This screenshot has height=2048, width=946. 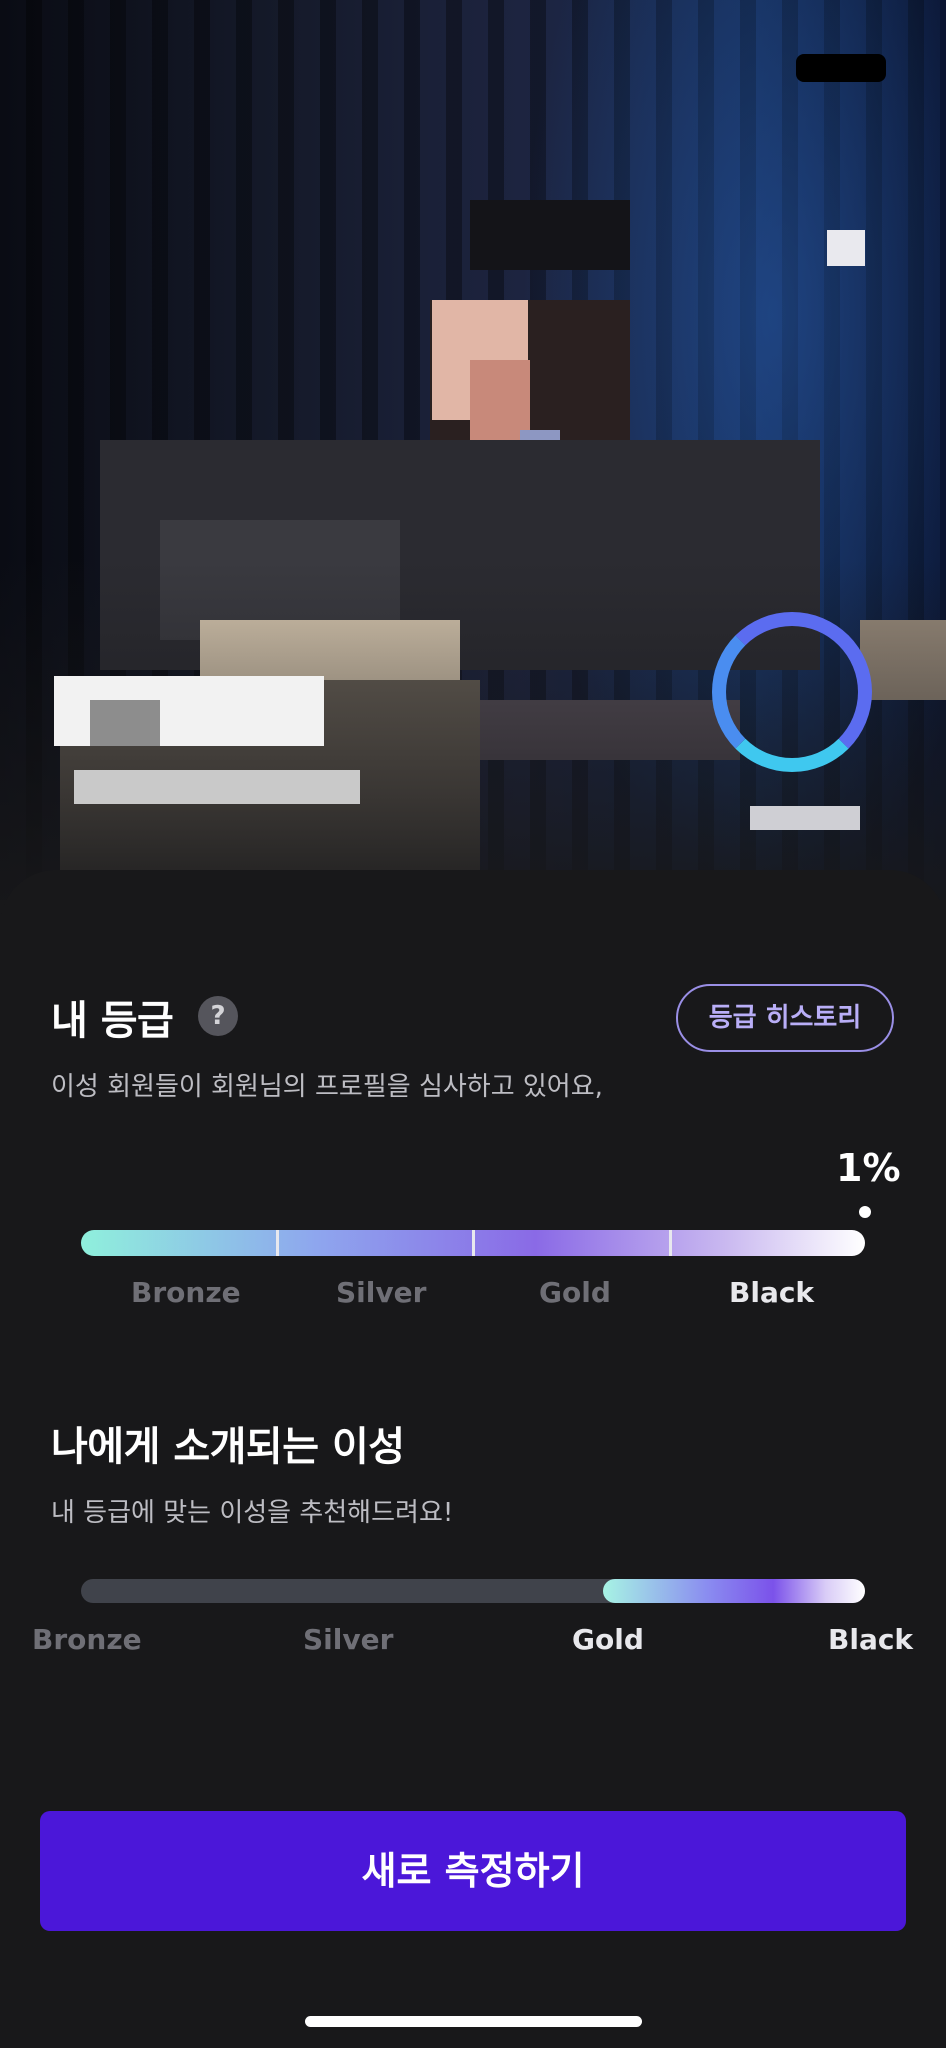 I want to click on grade-tier-black: Black, so click(x=772, y=1292).